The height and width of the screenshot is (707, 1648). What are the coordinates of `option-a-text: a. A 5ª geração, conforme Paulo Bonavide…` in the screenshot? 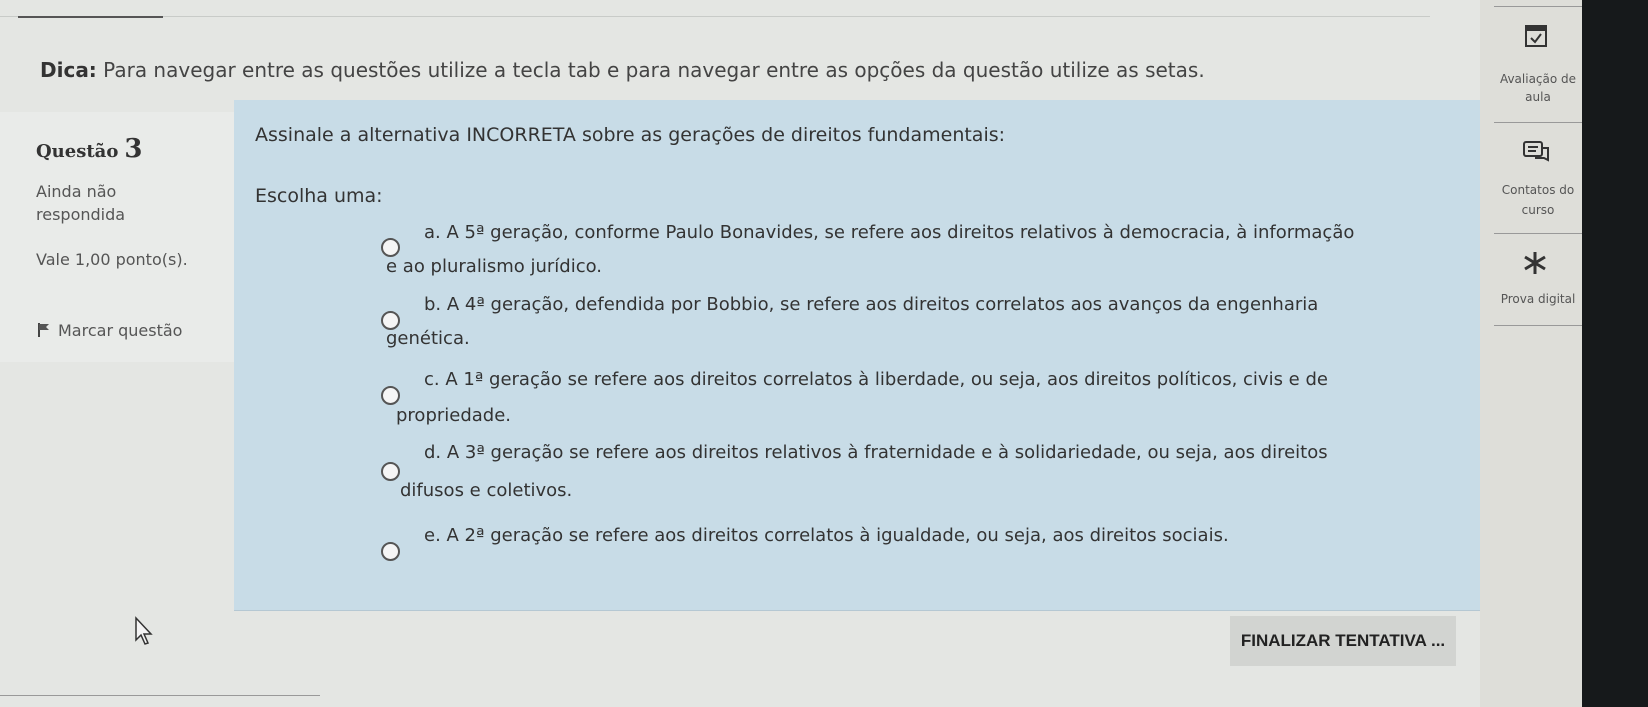 It's located at (905, 245).